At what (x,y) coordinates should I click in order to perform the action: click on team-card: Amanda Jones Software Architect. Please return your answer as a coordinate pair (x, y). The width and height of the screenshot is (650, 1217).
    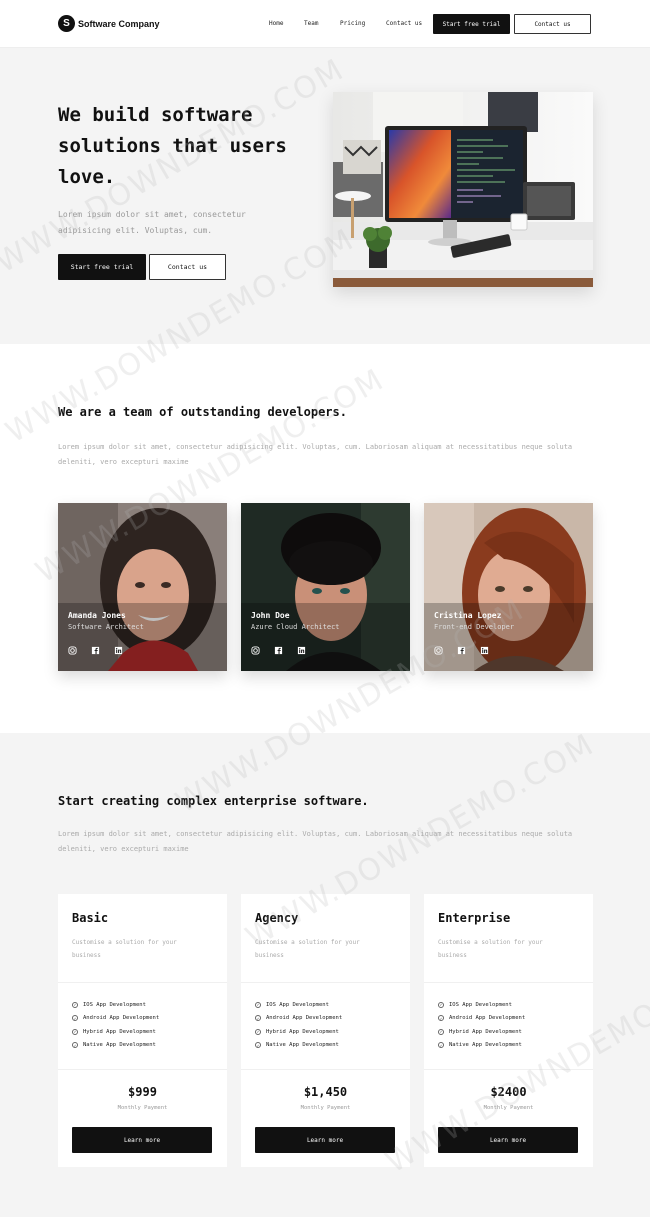
    Looking at the image, I should click on (142, 587).